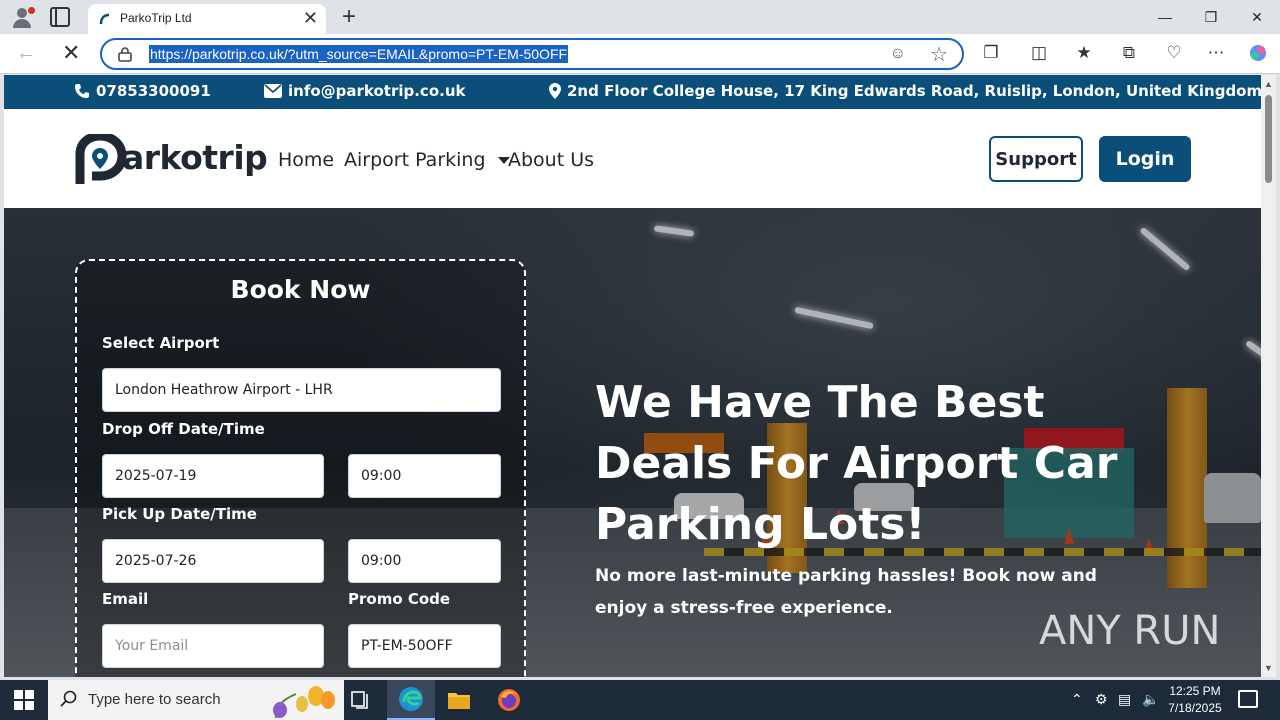 Image resolution: width=1280 pixels, height=720 pixels. What do you see at coordinates (555, 91) in the screenshot?
I see `map-pin-icon` at bounding box center [555, 91].